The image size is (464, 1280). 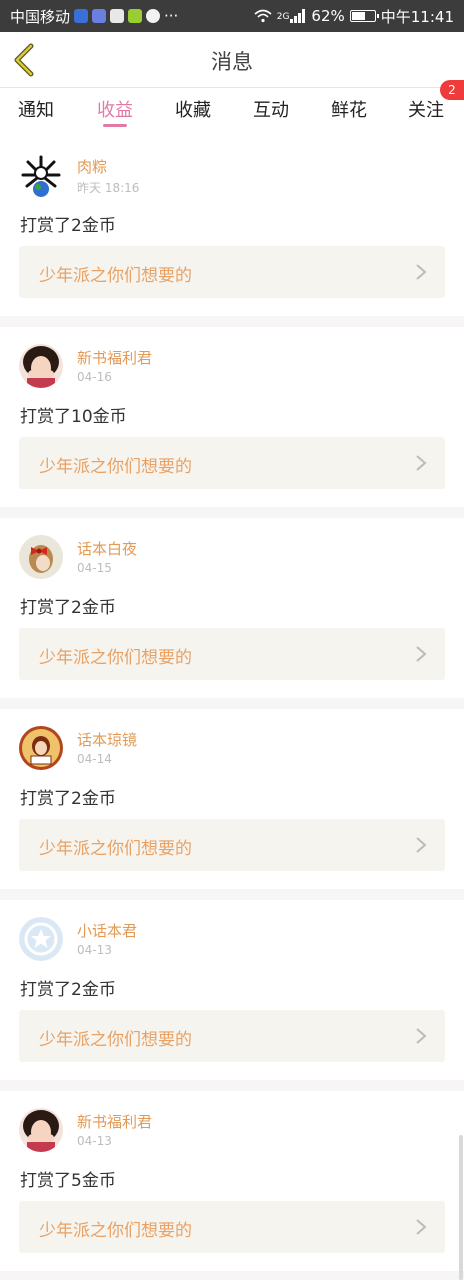 I want to click on rice-dumpling-avatar, so click(x=41, y=175).